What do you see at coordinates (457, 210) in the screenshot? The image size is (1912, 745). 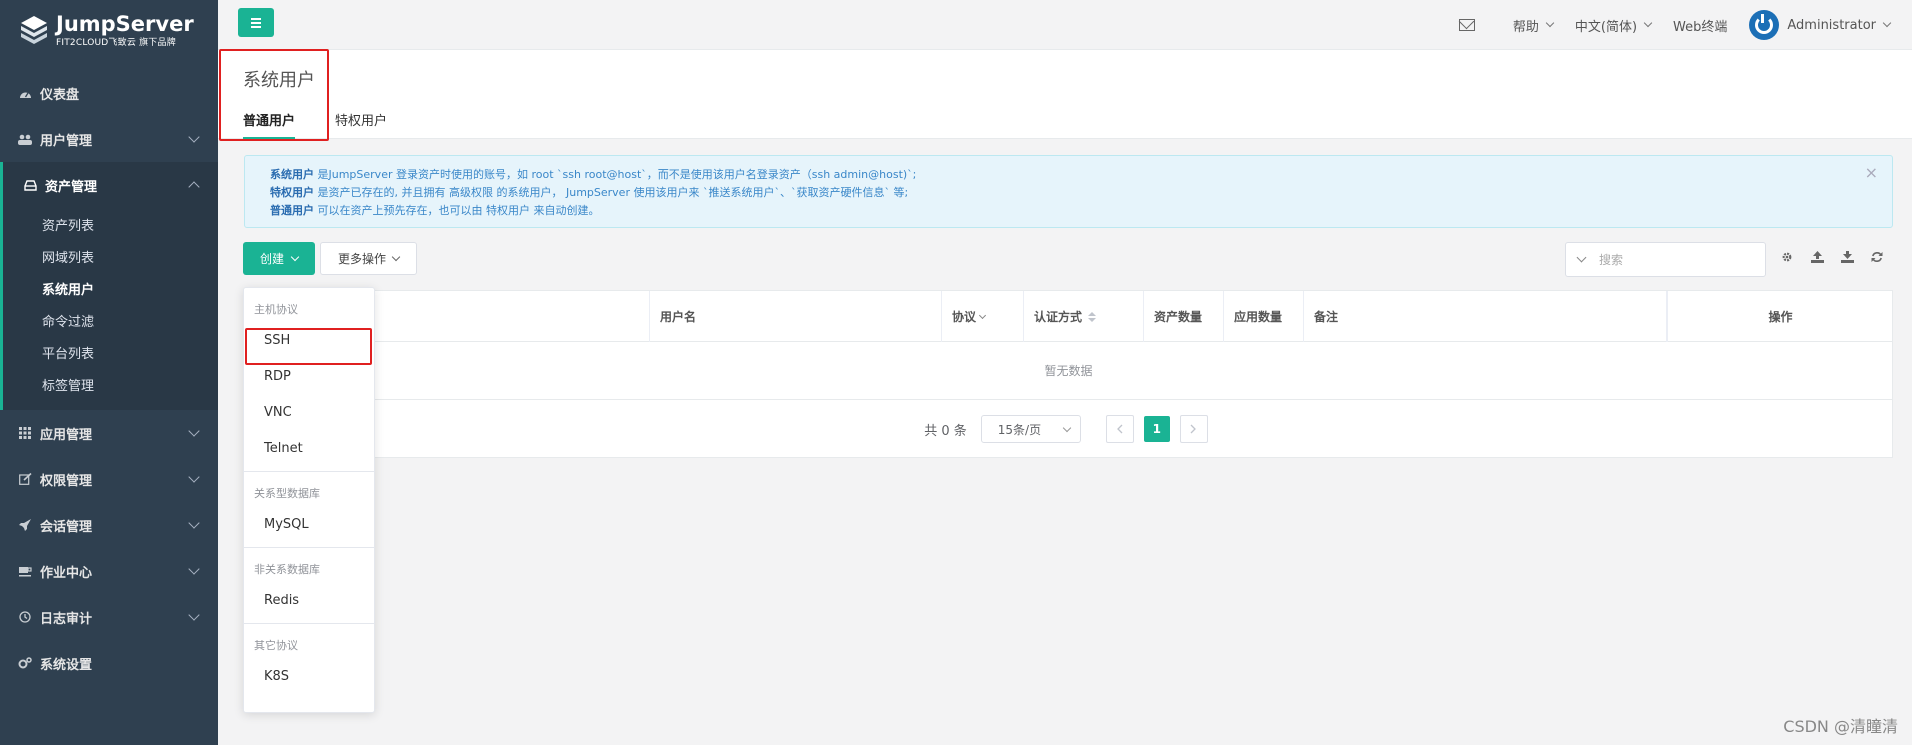 I see `alert-text: 可以在资产上预先存在，也可以由 特权用户 来自动创建。` at bounding box center [457, 210].